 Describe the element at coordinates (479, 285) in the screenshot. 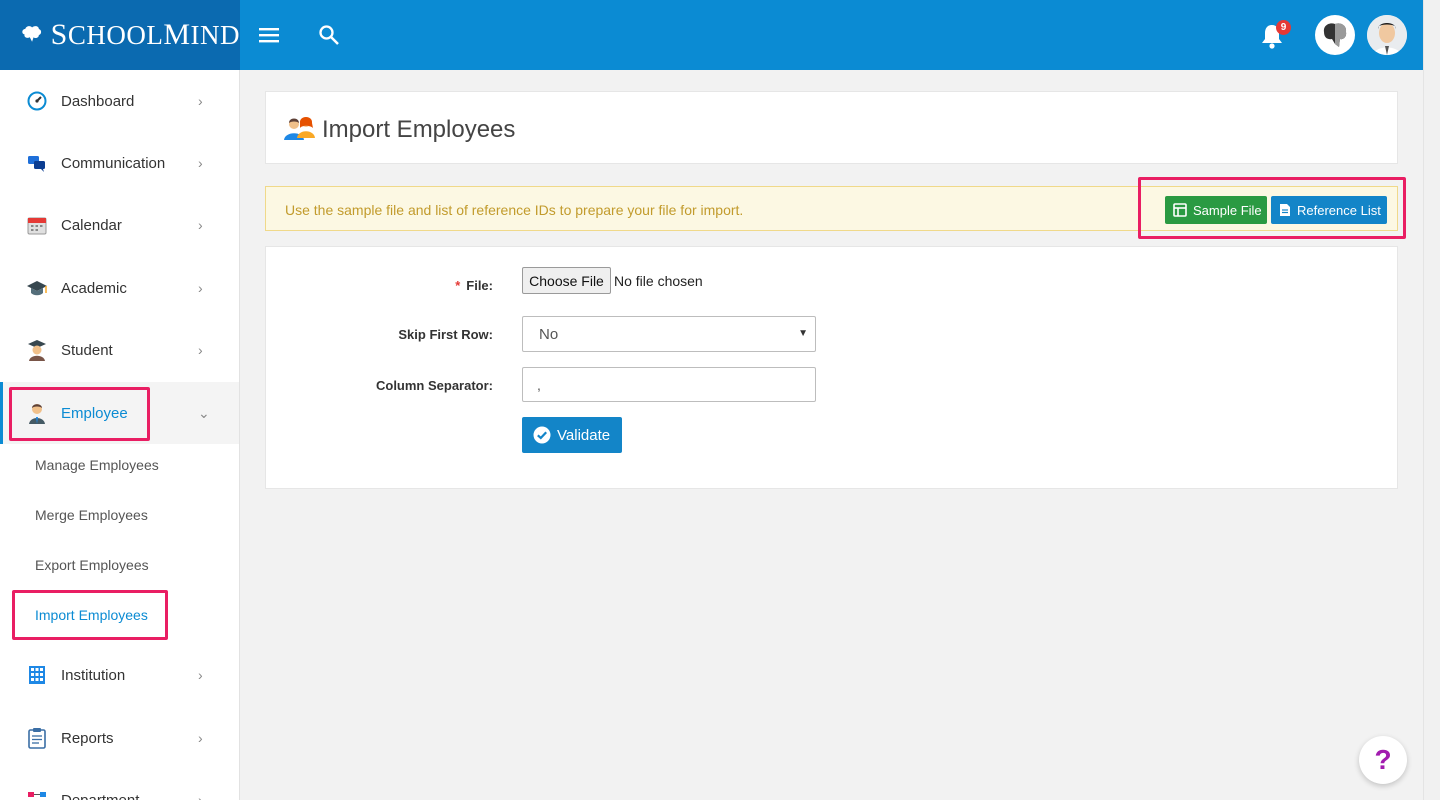

I see `file-label-text: File:` at that location.